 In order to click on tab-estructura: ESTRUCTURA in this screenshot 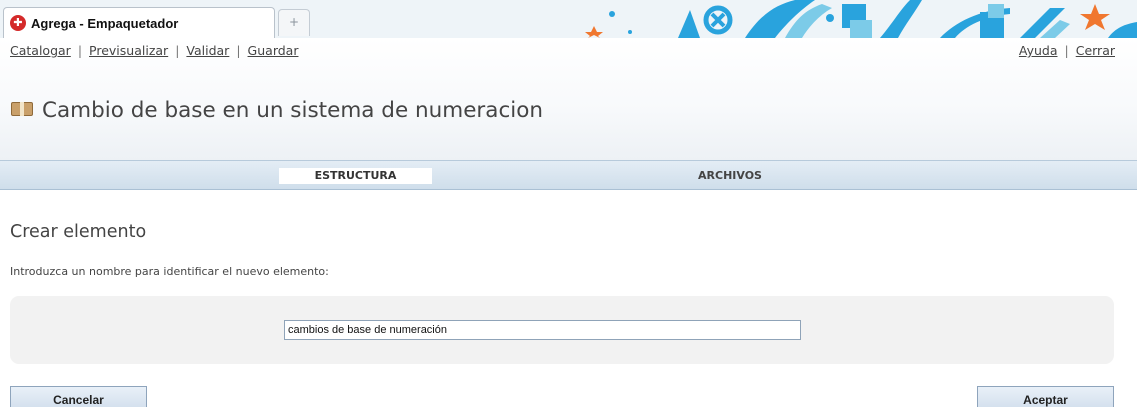, I will do `click(355, 176)`.